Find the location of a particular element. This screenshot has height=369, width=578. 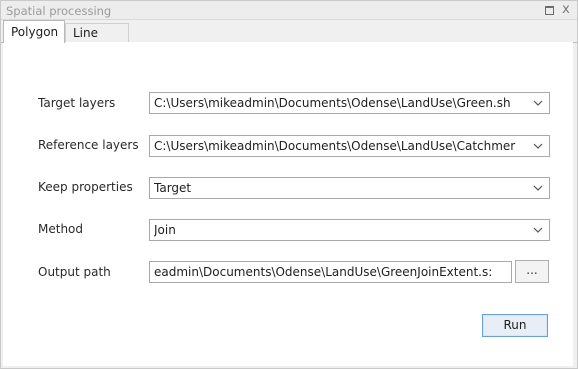

tab-line: Line is located at coordinates (97, 32).